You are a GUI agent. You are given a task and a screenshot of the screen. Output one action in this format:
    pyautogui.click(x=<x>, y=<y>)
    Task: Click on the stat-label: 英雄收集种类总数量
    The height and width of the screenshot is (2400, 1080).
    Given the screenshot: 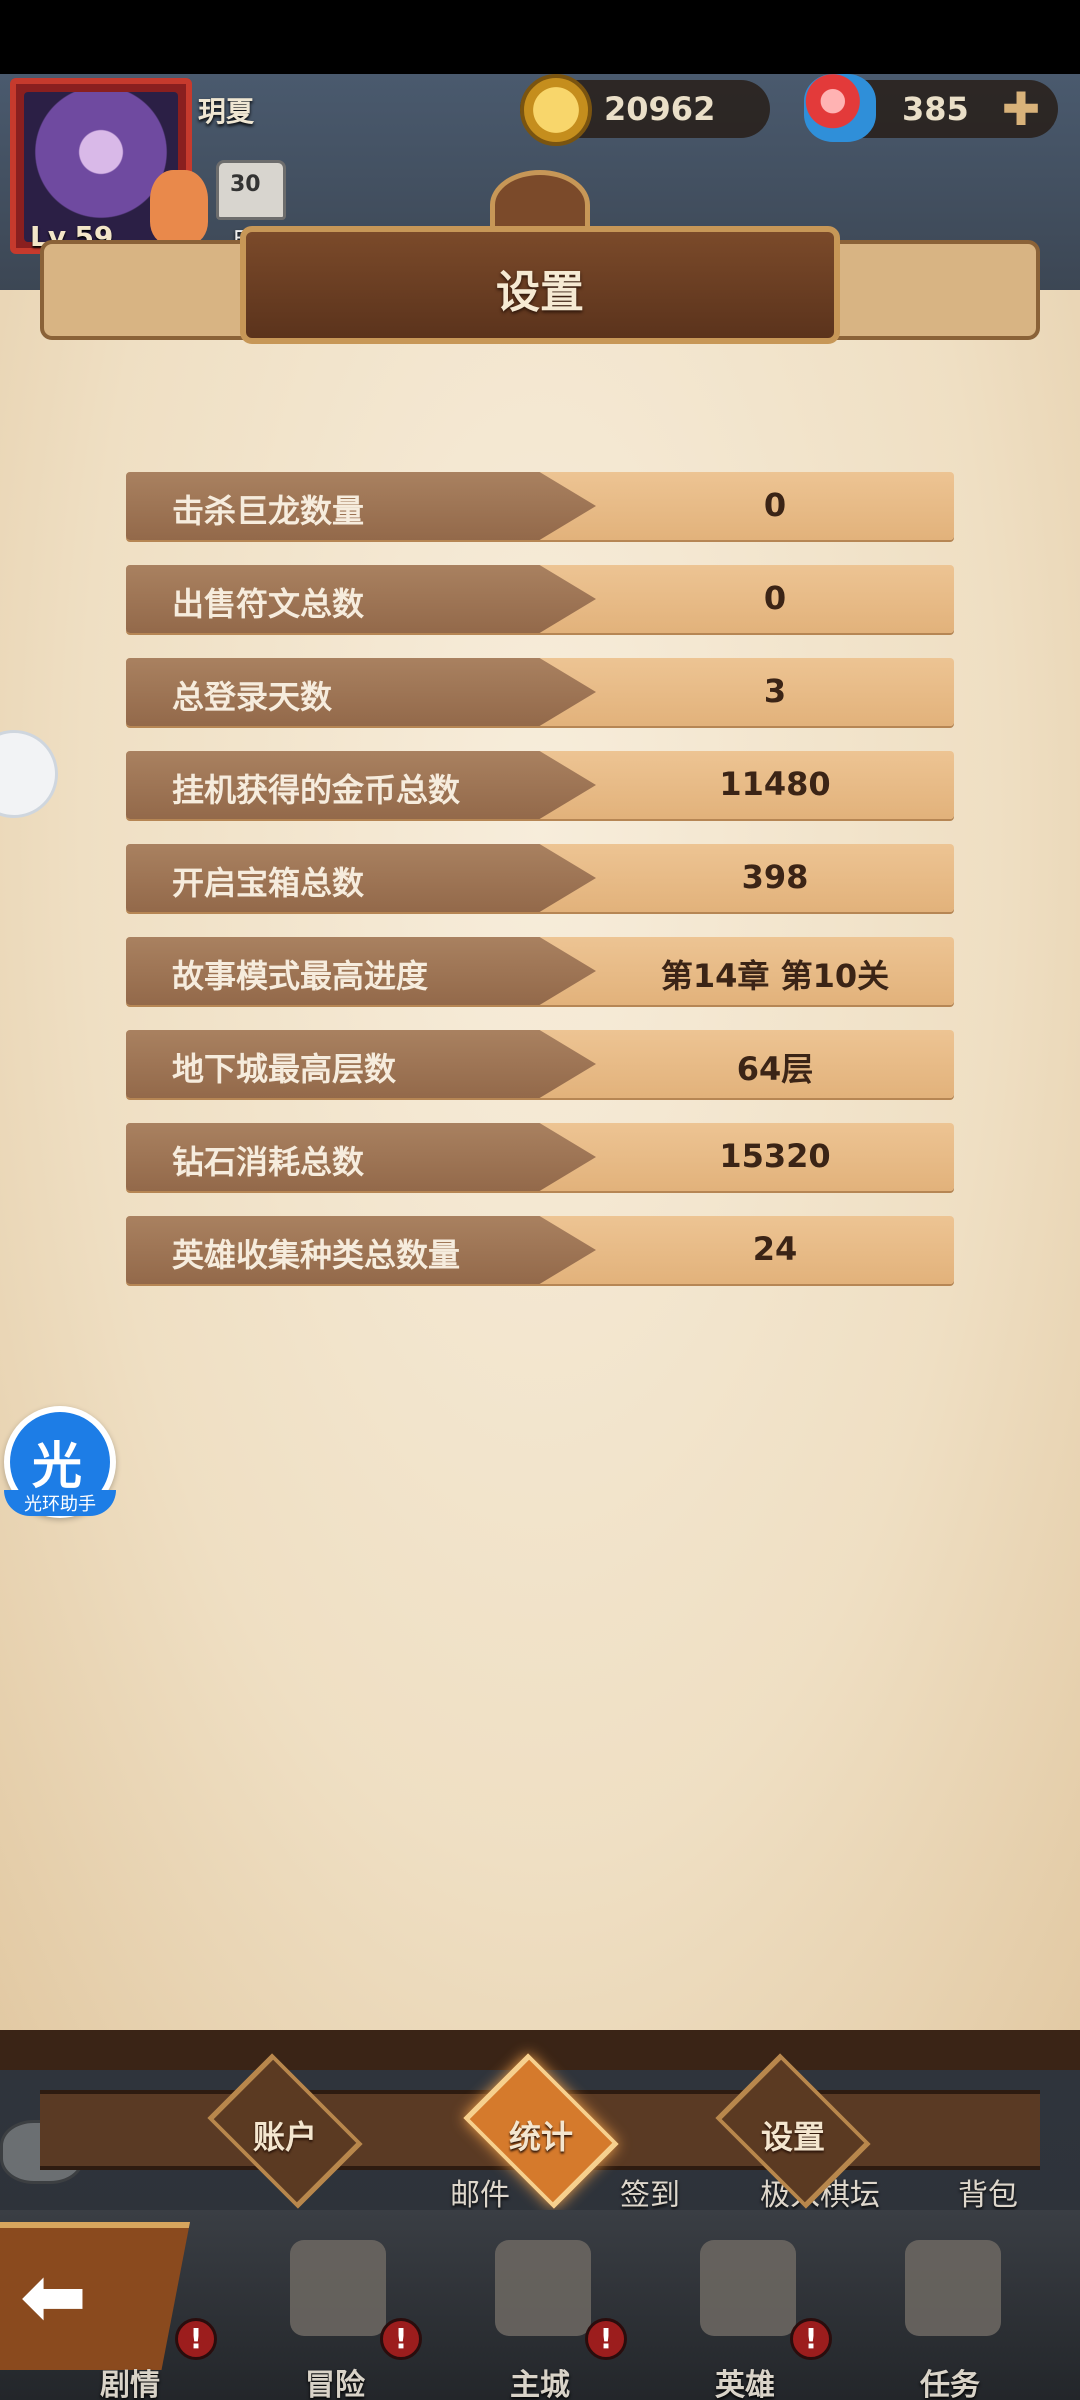 What is the action you would take?
    pyautogui.click(x=316, y=1255)
    